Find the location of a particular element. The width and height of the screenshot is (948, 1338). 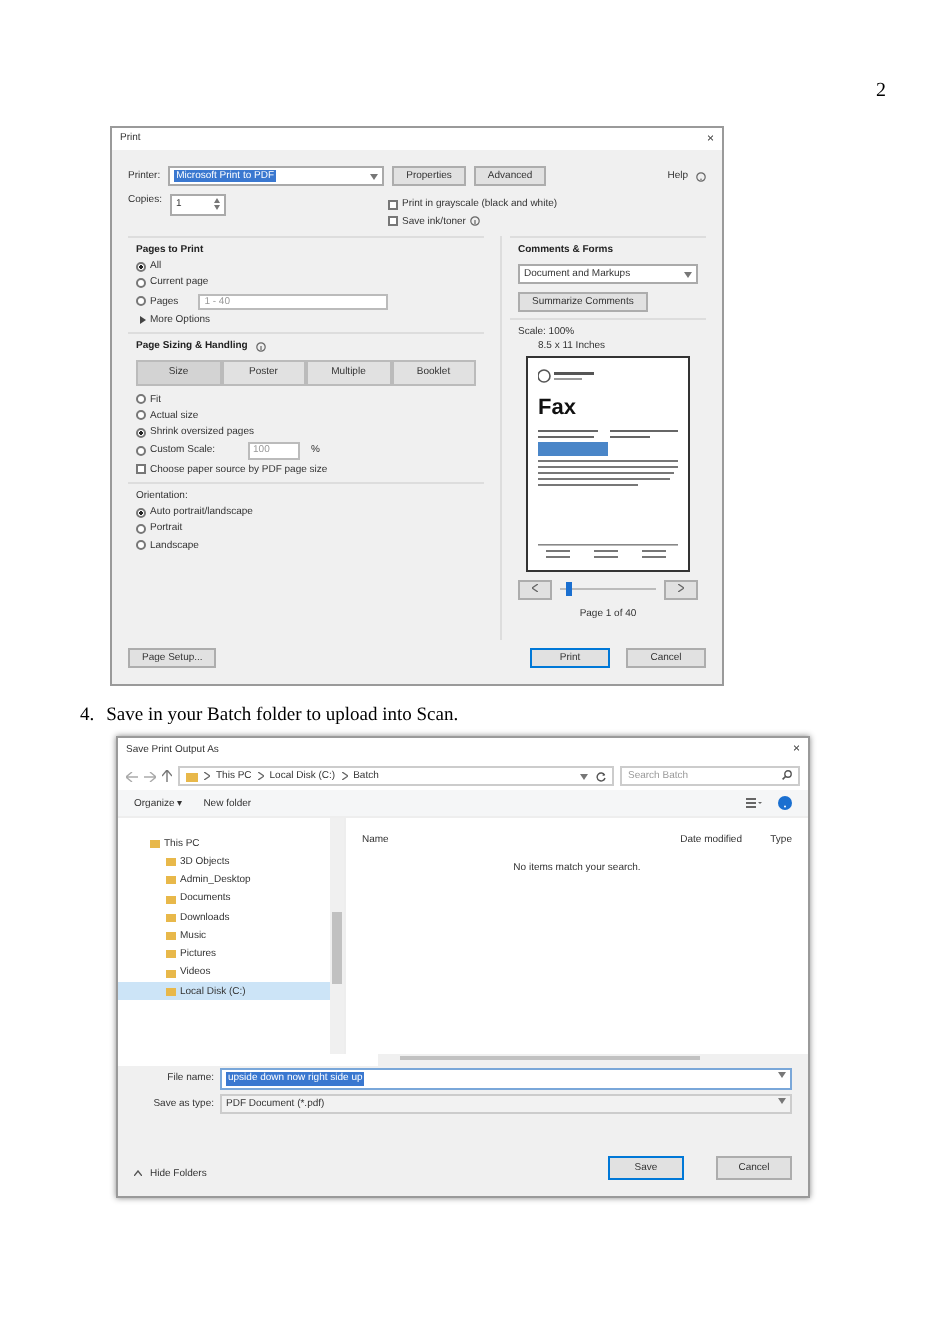

horizontal-scrollbar is located at coordinates (593, 1060).